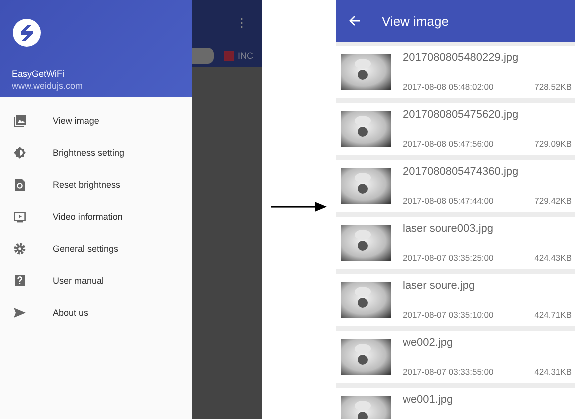  Describe the element at coordinates (448, 258) in the screenshot. I see `file-date: 2017-08-07 03:35:25:00` at that location.